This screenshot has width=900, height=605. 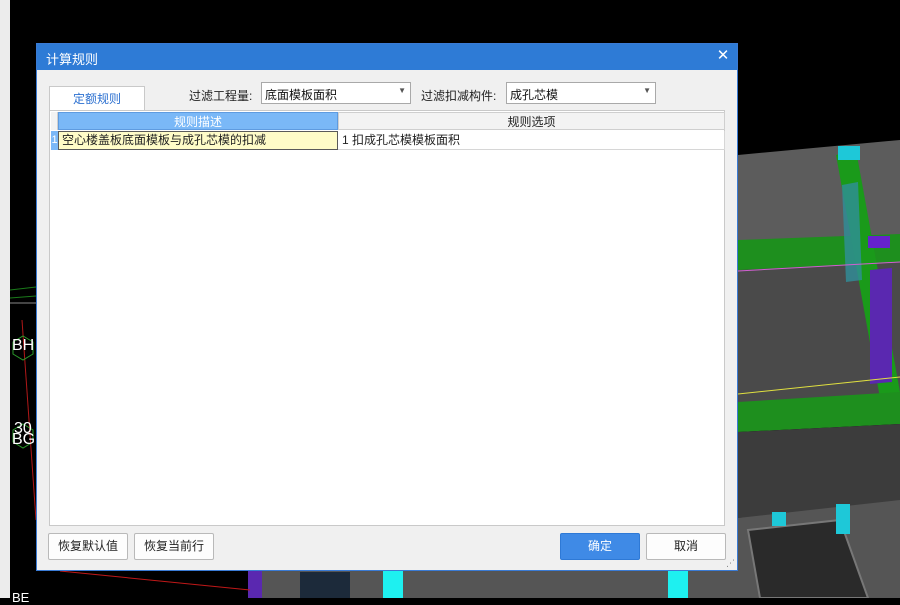 I want to click on filter-component-value: 成孔芯模, so click(x=534, y=95).